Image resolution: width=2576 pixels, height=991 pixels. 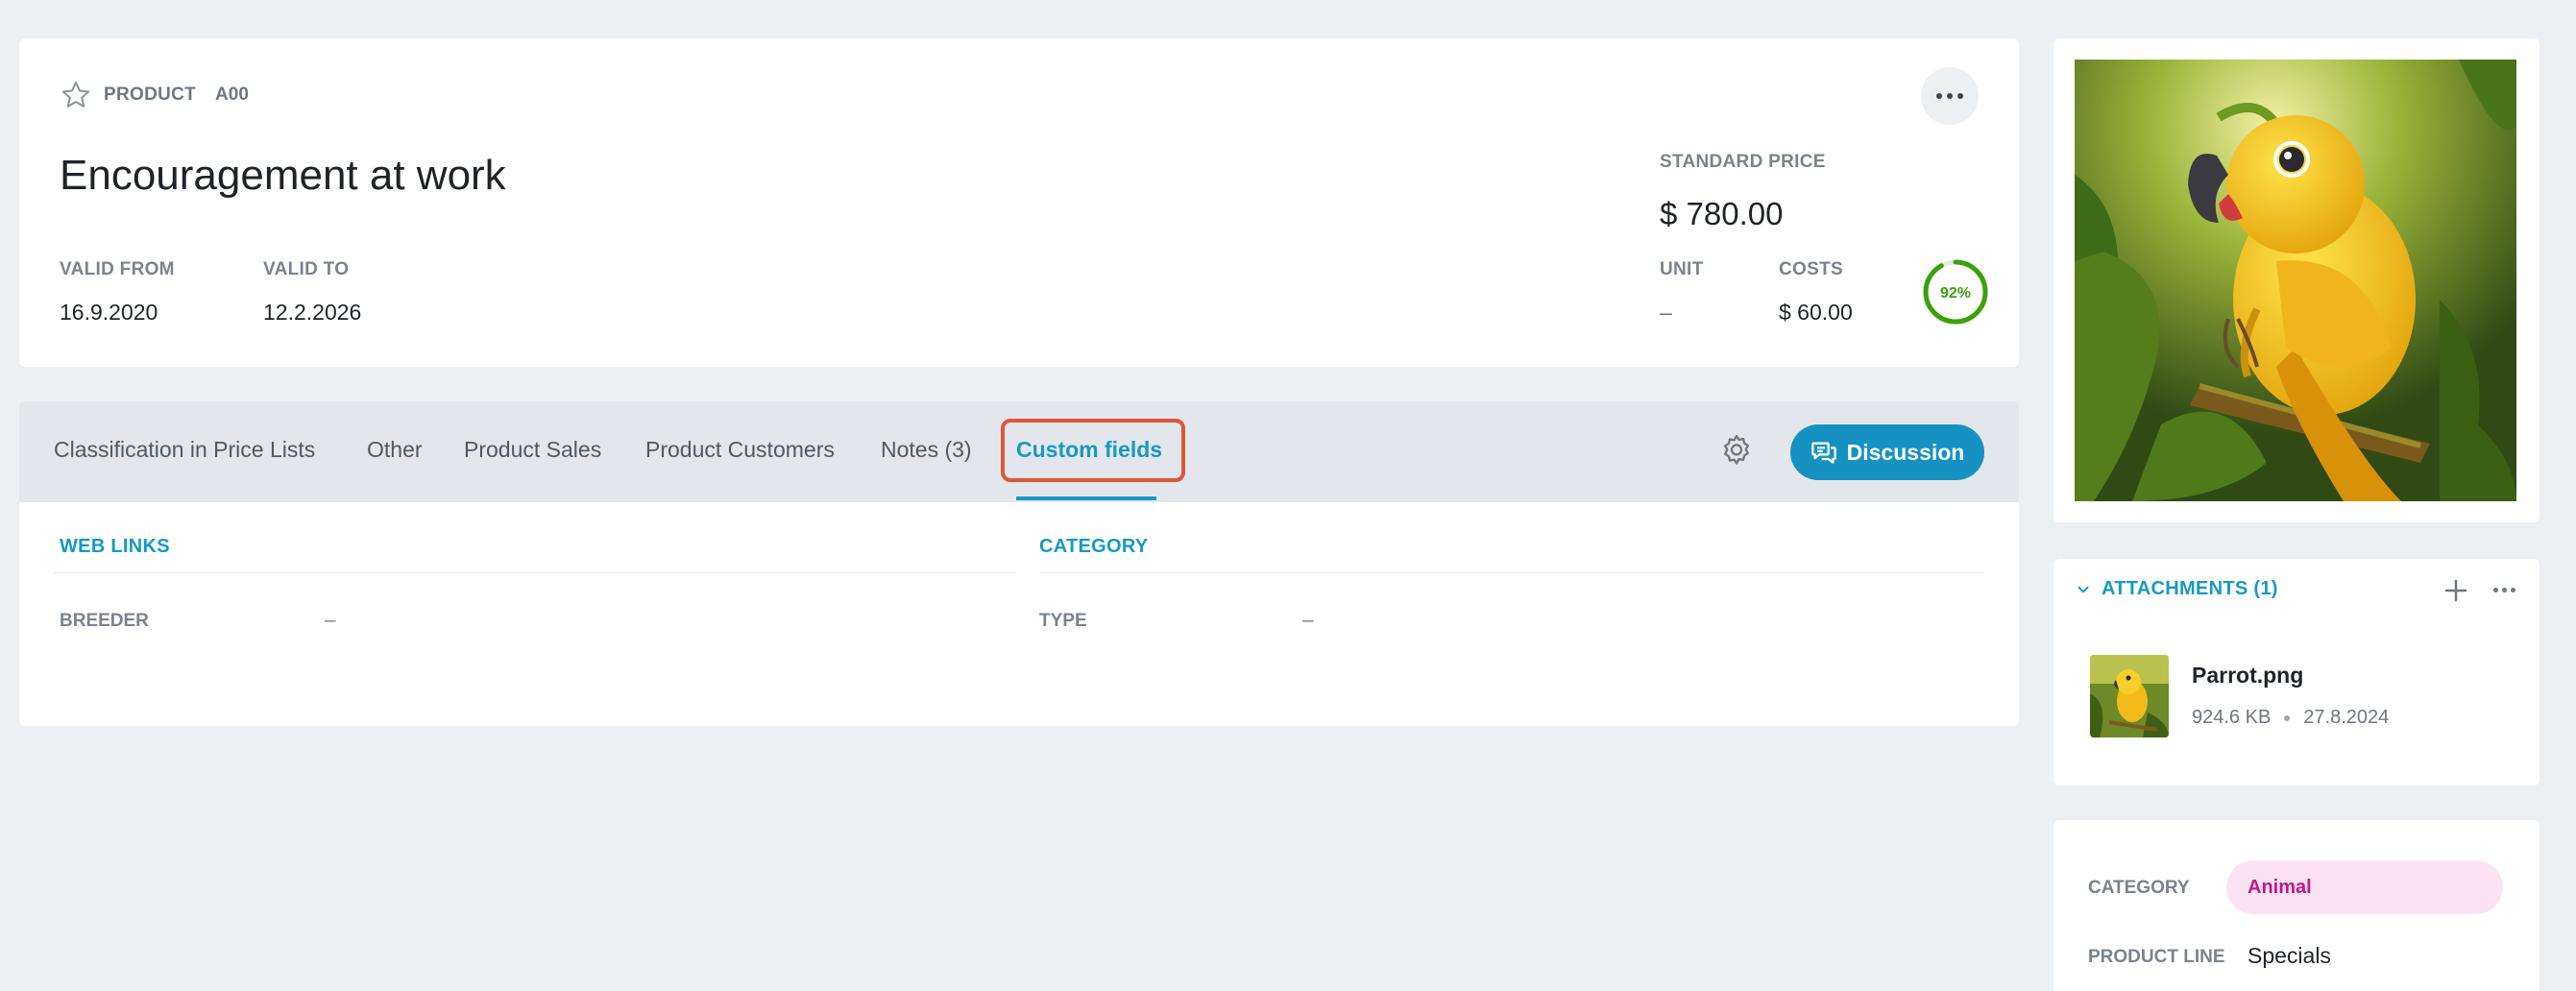 What do you see at coordinates (395, 452) in the screenshot?
I see `tab-other: Other` at bounding box center [395, 452].